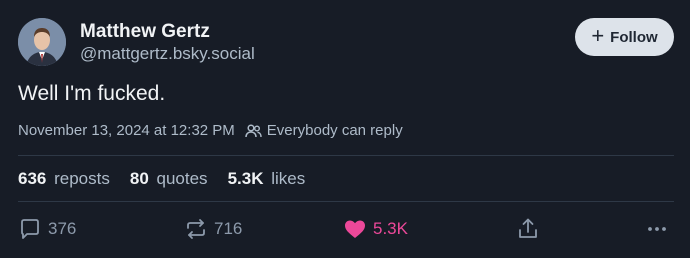  What do you see at coordinates (169, 179) in the screenshot?
I see `quote-count: 80 quotes` at bounding box center [169, 179].